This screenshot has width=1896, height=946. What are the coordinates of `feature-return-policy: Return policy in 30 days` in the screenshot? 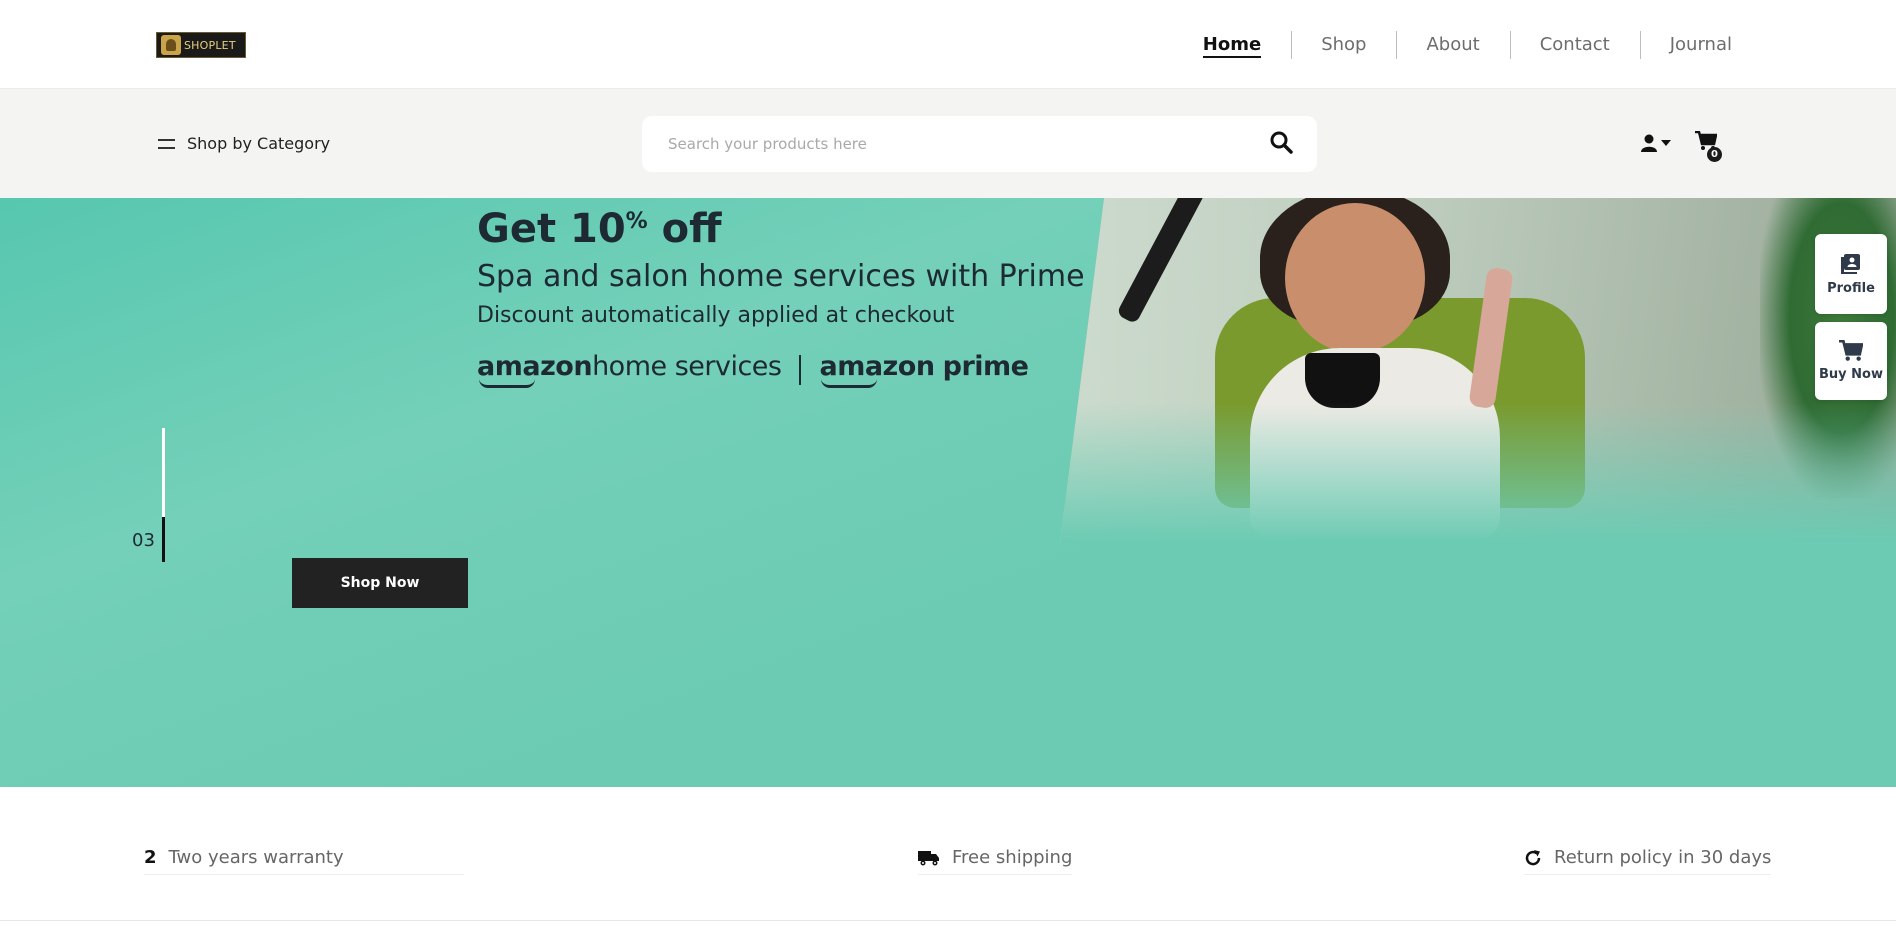 It's located at (1648, 861).